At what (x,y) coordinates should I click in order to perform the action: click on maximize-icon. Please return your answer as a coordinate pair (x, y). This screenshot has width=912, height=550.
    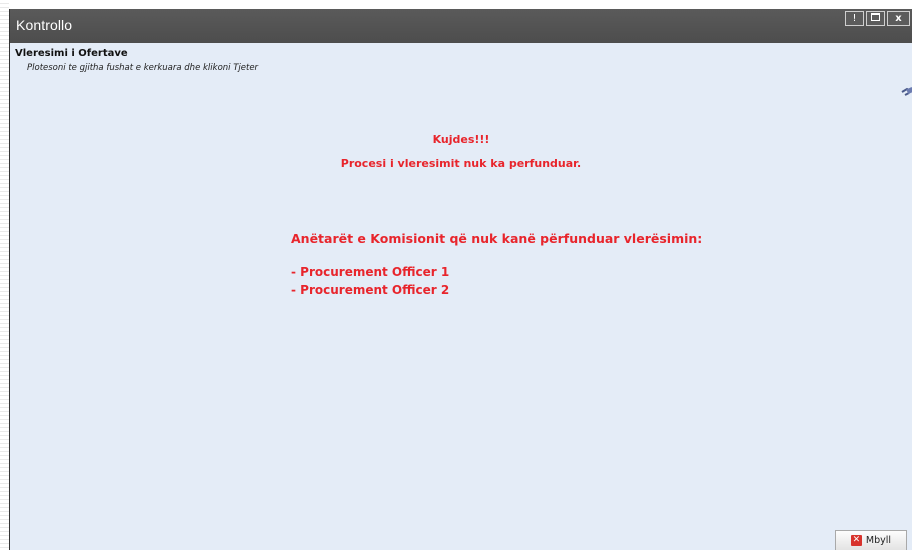
    Looking at the image, I should click on (875, 17).